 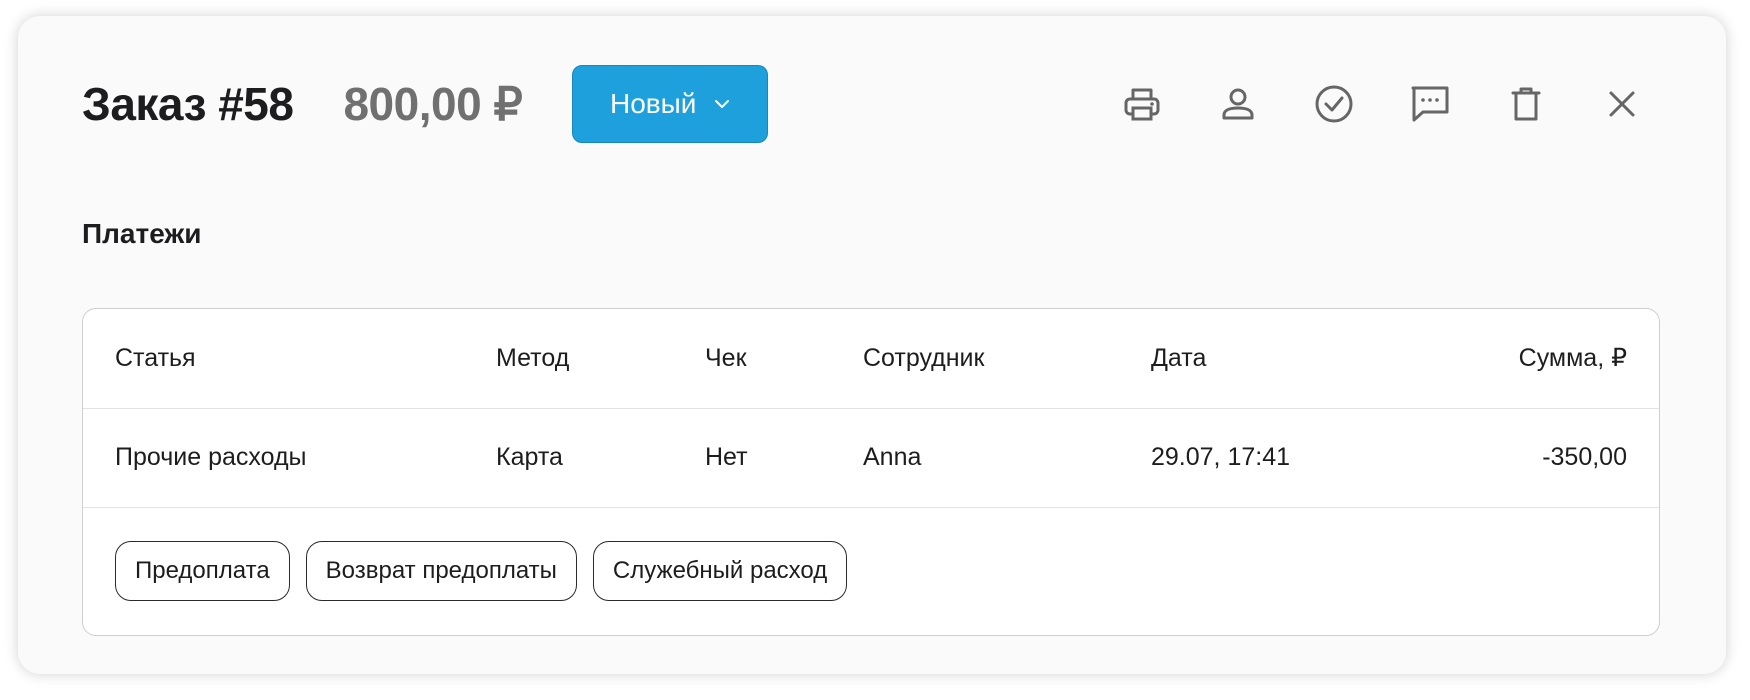 I want to click on assign-user-button, so click(x=1238, y=104).